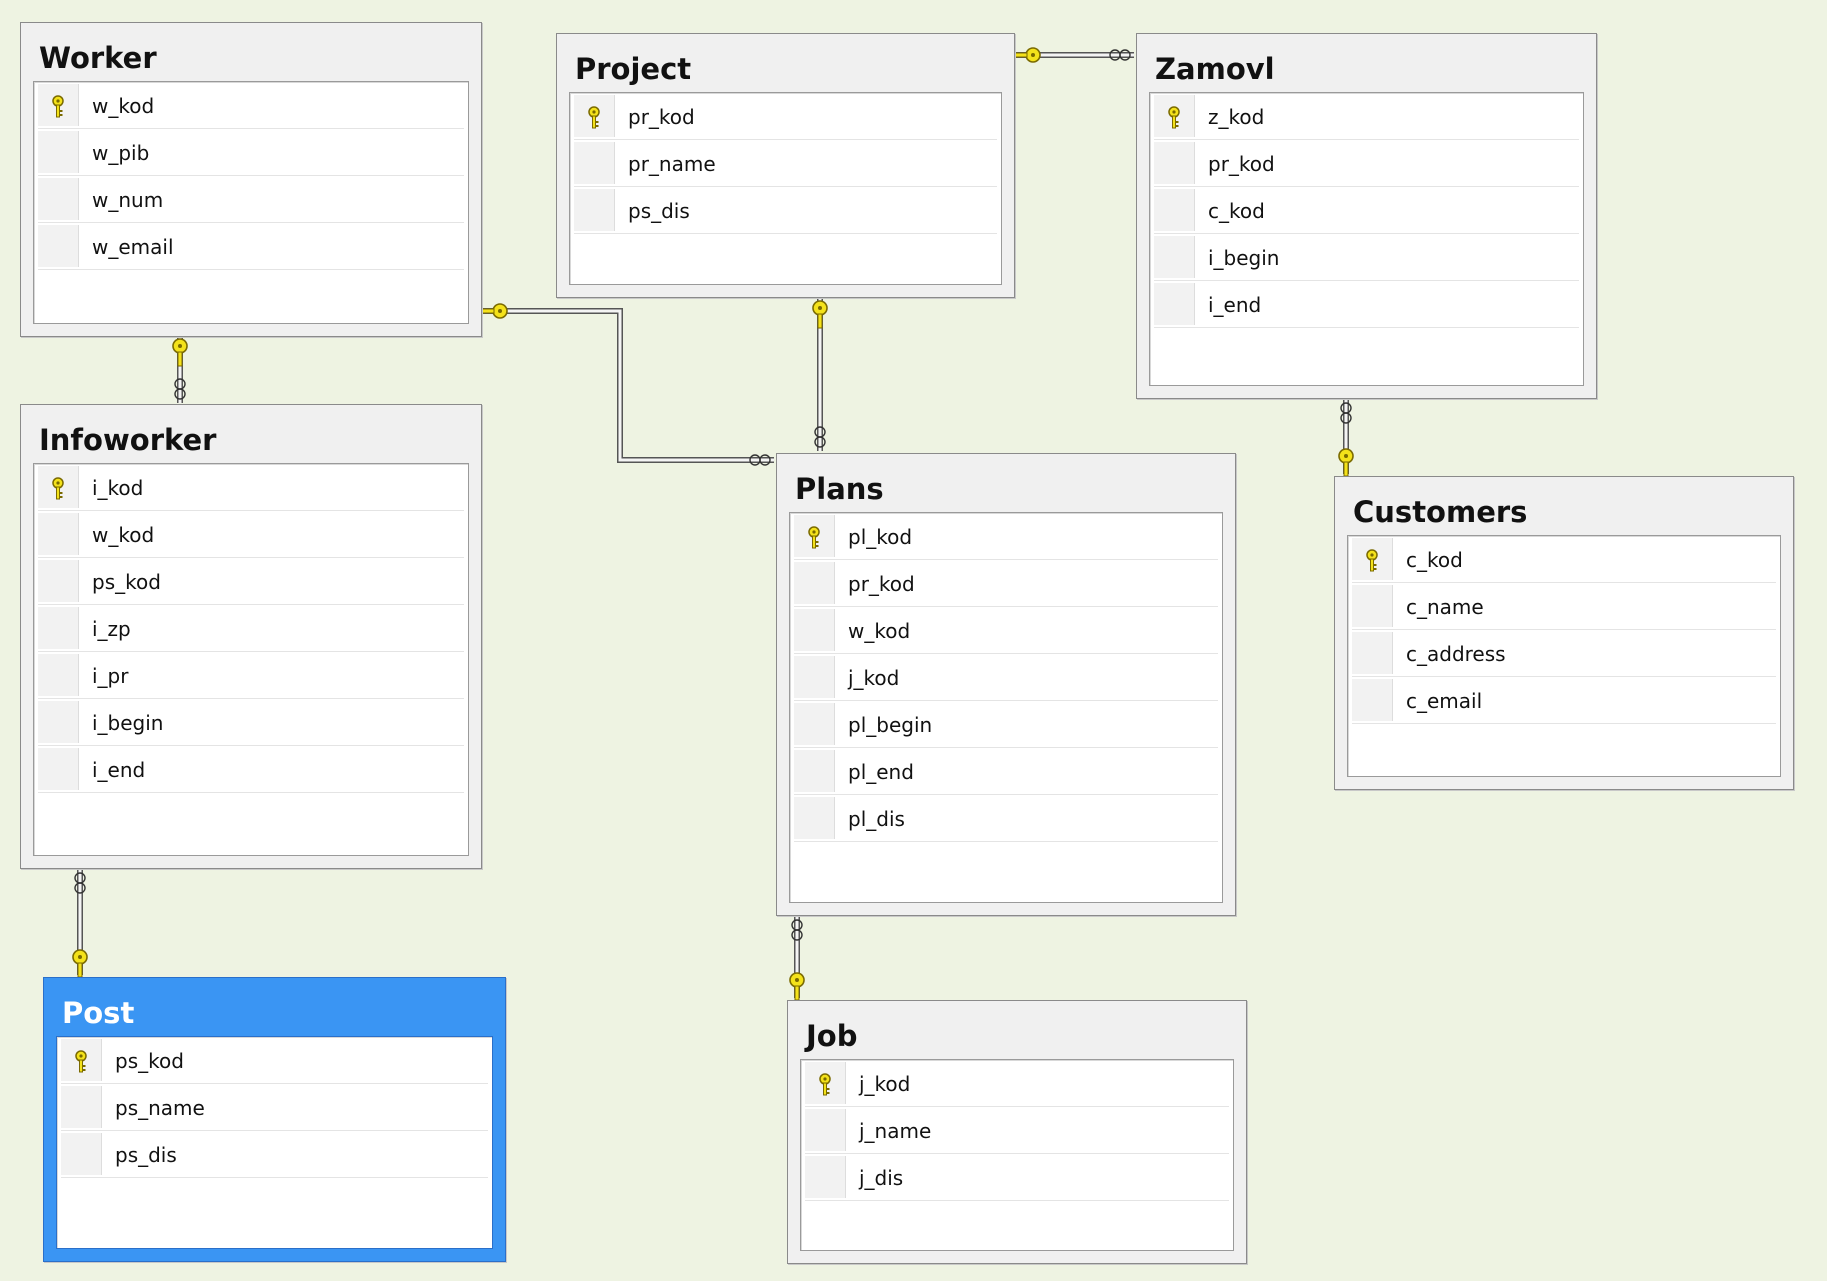 The height and width of the screenshot is (1281, 1827). Describe the element at coordinates (251, 246) in the screenshot. I see `column-row: w_email` at that location.